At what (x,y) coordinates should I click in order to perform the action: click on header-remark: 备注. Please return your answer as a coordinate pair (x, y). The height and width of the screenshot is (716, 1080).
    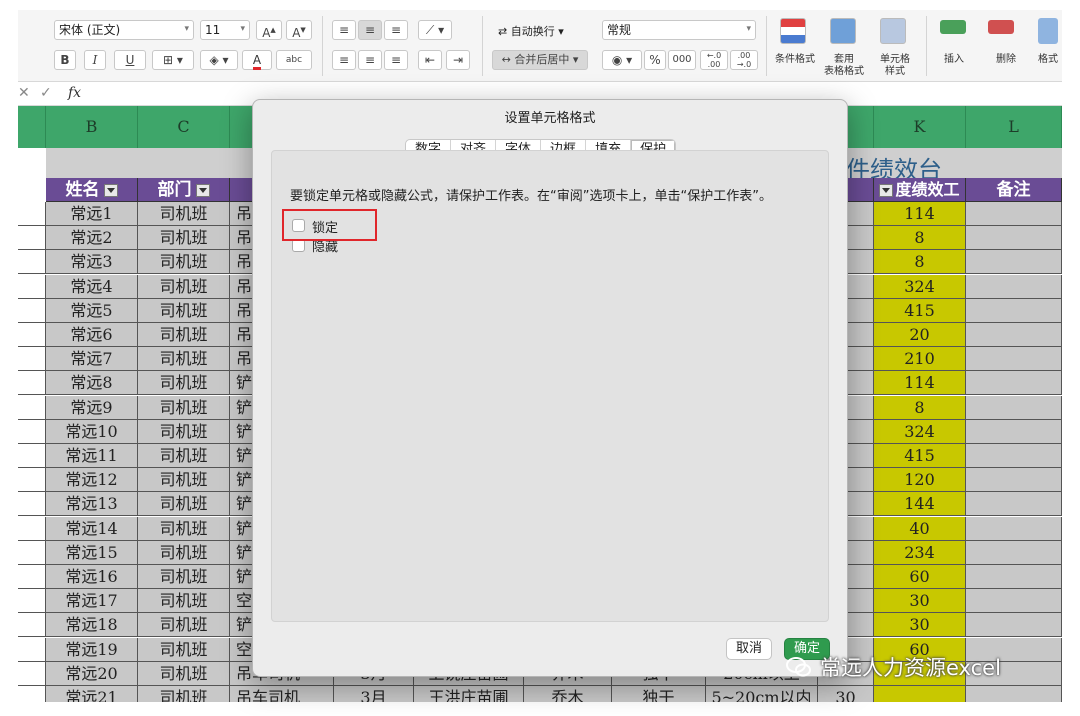
    Looking at the image, I should click on (1014, 190).